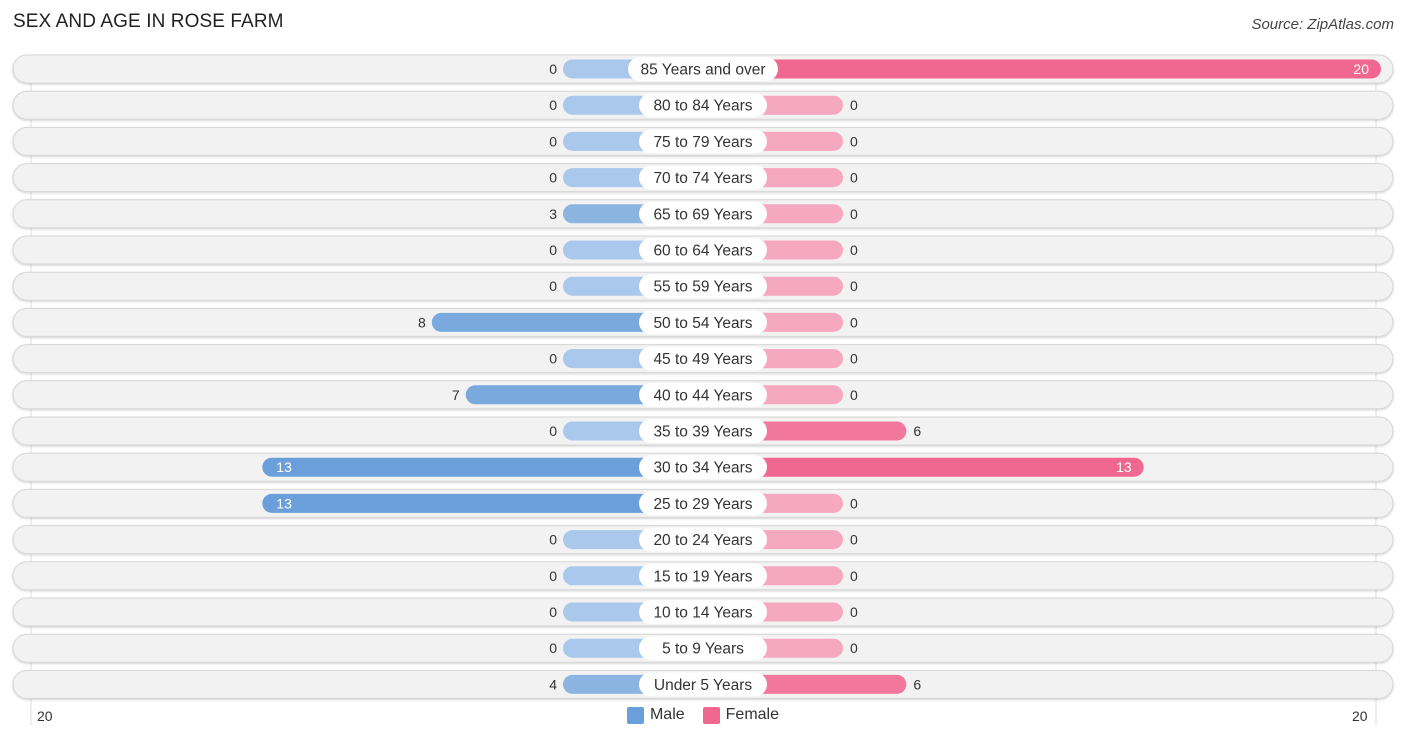  What do you see at coordinates (702, 214) in the screenshot?
I see `category-label: 65 to 69 Years` at bounding box center [702, 214].